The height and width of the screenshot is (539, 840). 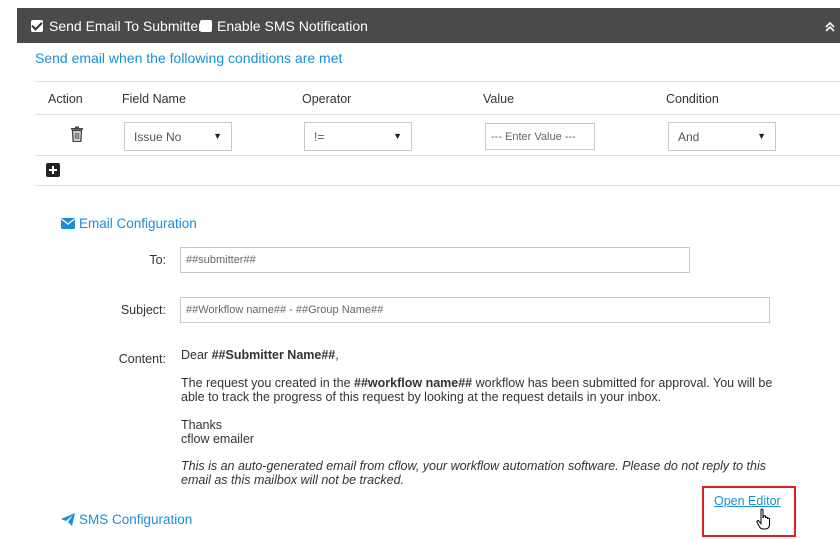 I want to click on enable-sms-checkbox, so click(x=206, y=26).